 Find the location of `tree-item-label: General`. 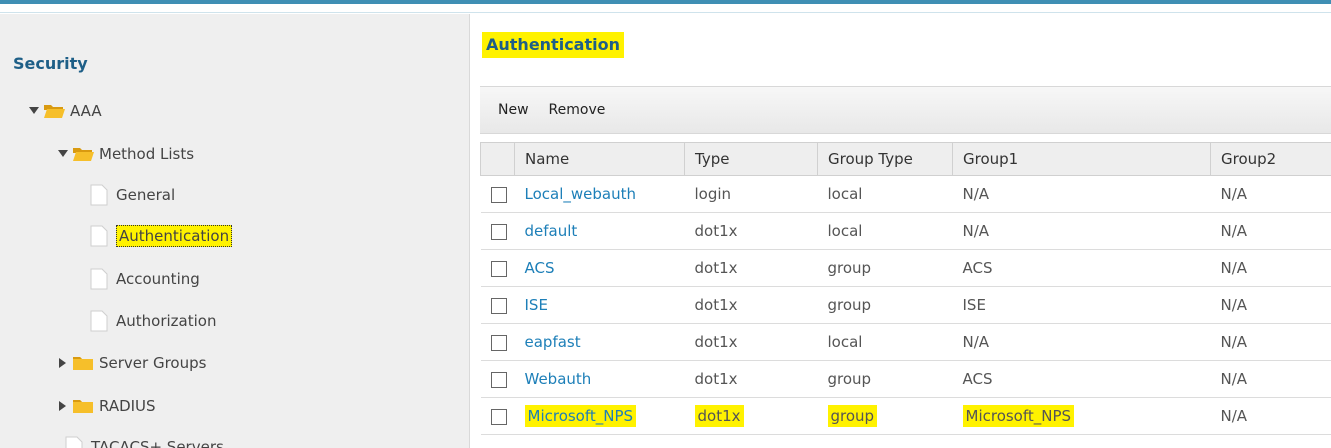

tree-item-label: General is located at coordinates (146, 195).